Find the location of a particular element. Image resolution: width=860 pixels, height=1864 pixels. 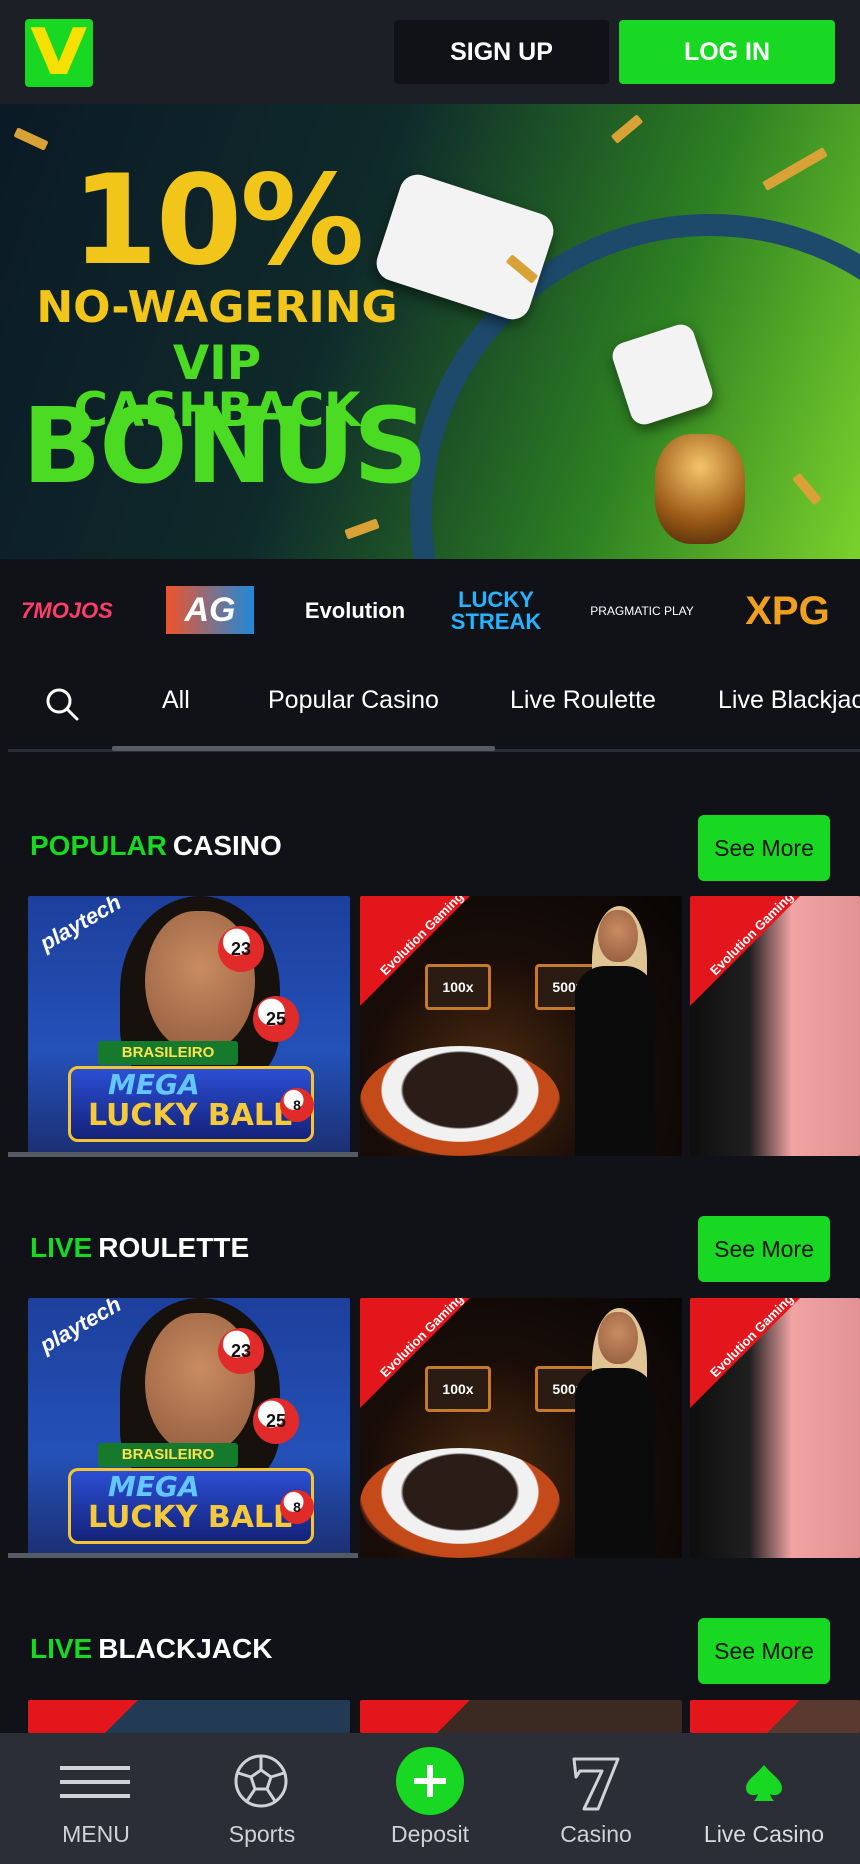

banner-headline-wagering: NO-WAGERING is located at coordinates (217, 307).